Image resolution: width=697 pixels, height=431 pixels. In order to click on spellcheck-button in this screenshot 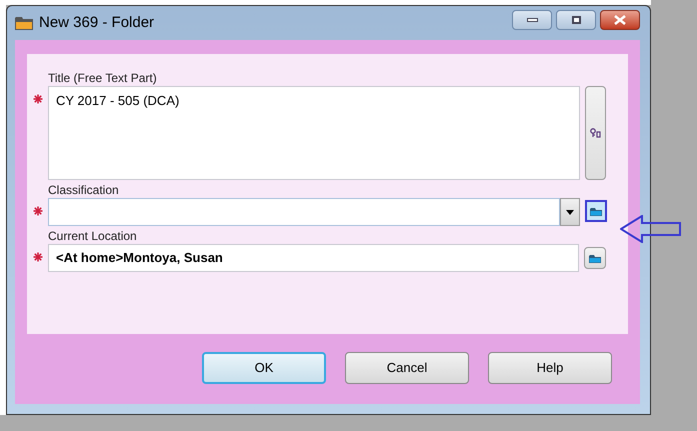, I will do `click(595, 133)`.